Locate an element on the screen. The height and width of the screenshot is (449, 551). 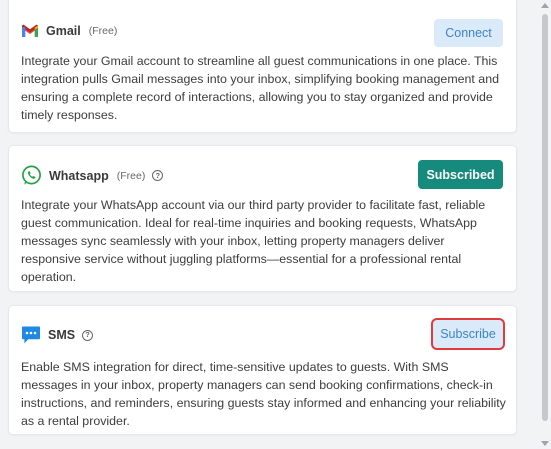
gmail-connect-button: Connect is located at coordinates (468, 33).